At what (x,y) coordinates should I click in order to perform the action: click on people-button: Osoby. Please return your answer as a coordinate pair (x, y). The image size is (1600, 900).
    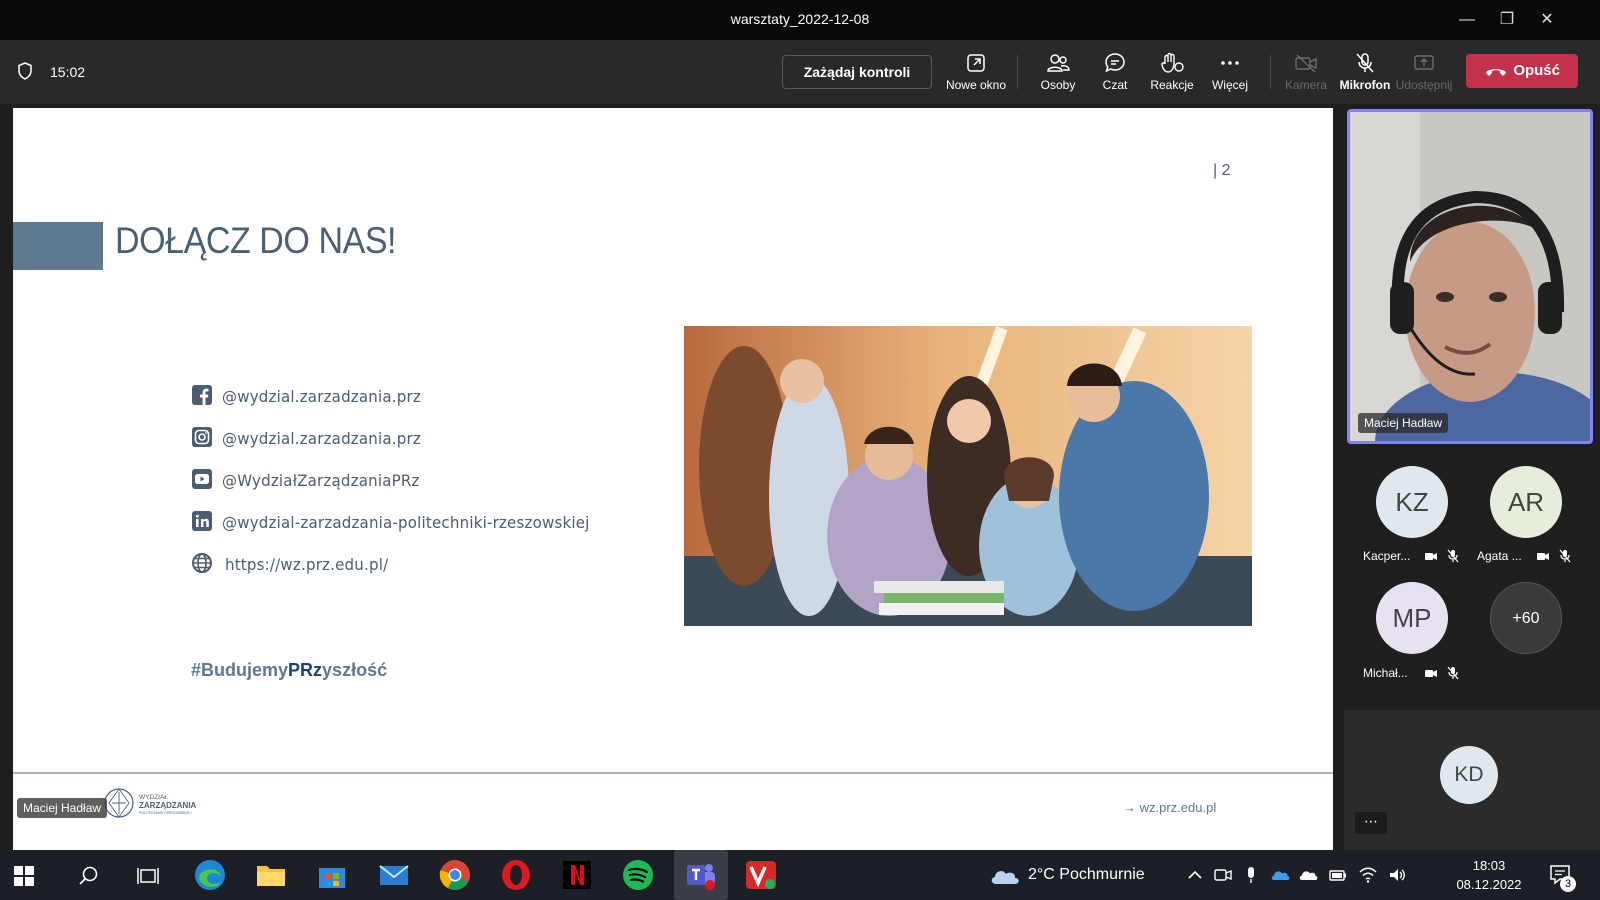
    Looking at the image, I should click on (1058, 75).